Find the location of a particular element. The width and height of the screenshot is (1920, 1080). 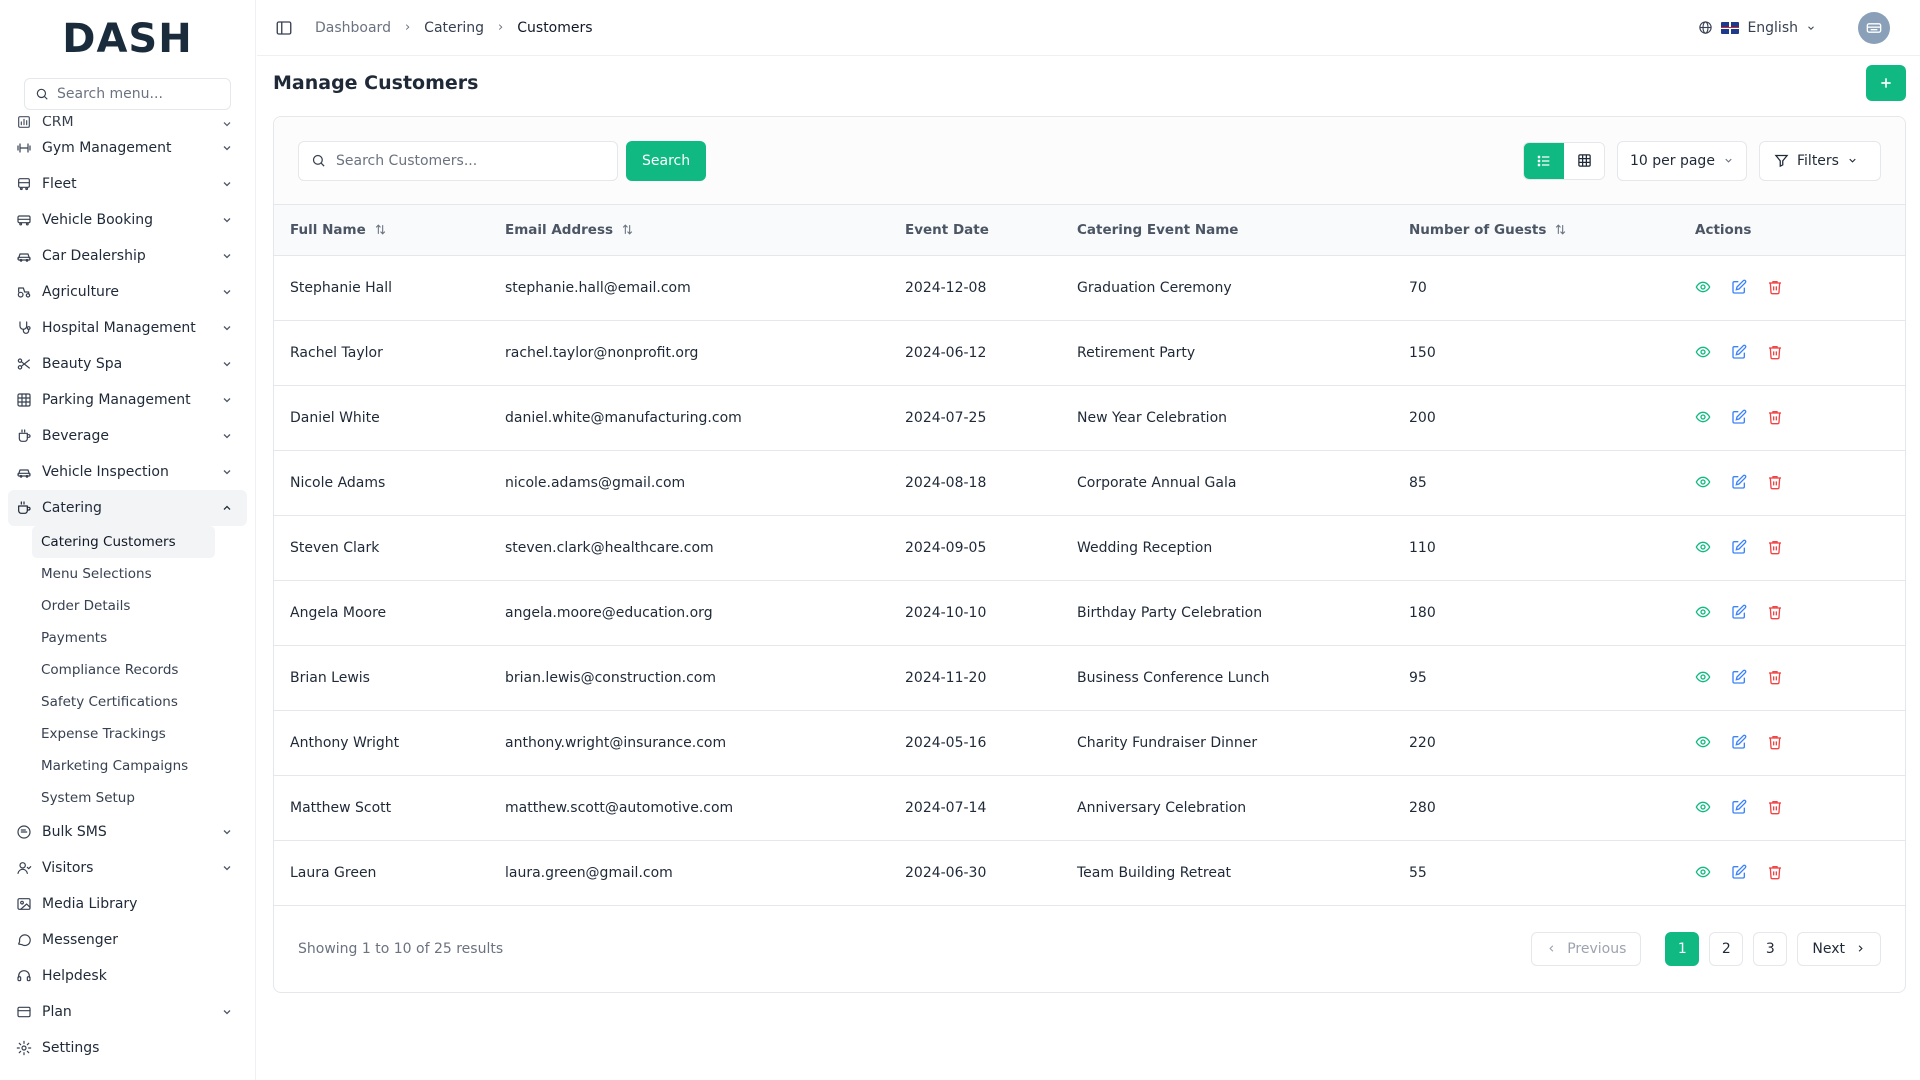

breadcrumb-dashboard: Dashboard is located at coordinates (353, 28).